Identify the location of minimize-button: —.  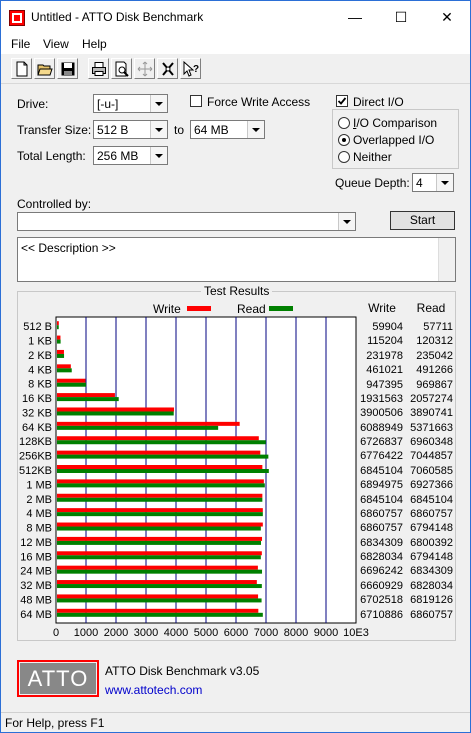
(355, 17).